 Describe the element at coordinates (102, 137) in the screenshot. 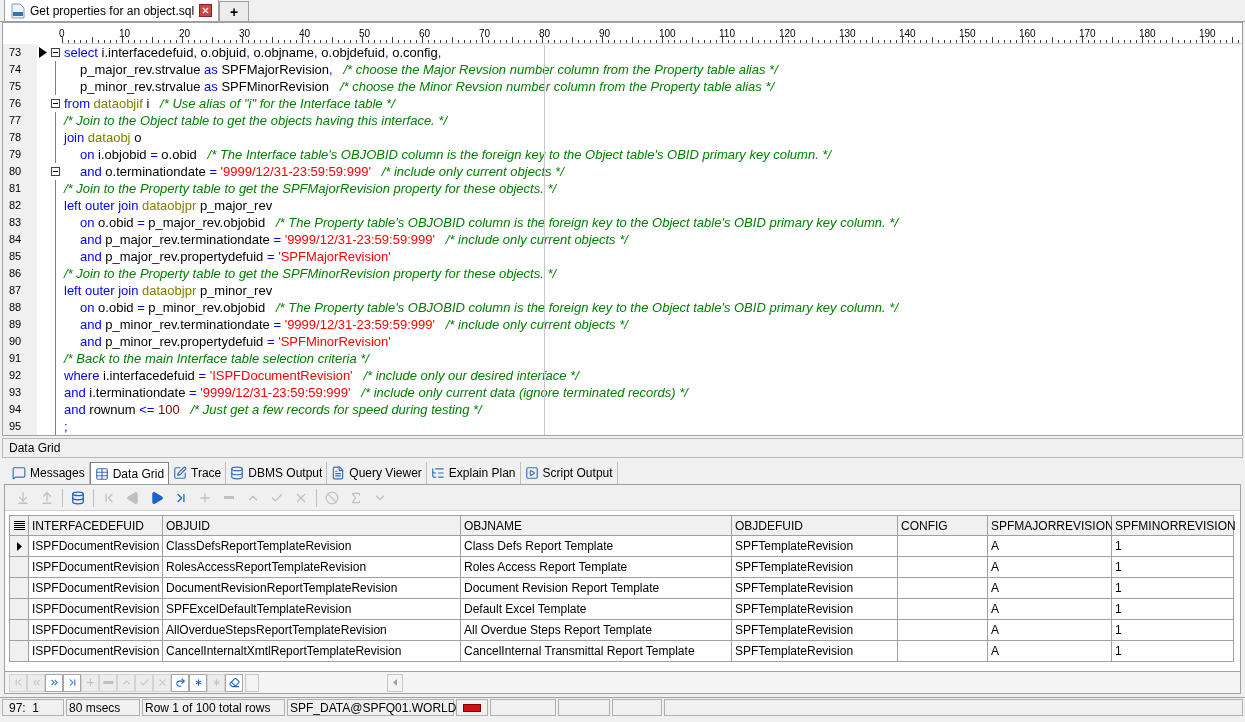

I see `code-line: join dataobj o` at that location.